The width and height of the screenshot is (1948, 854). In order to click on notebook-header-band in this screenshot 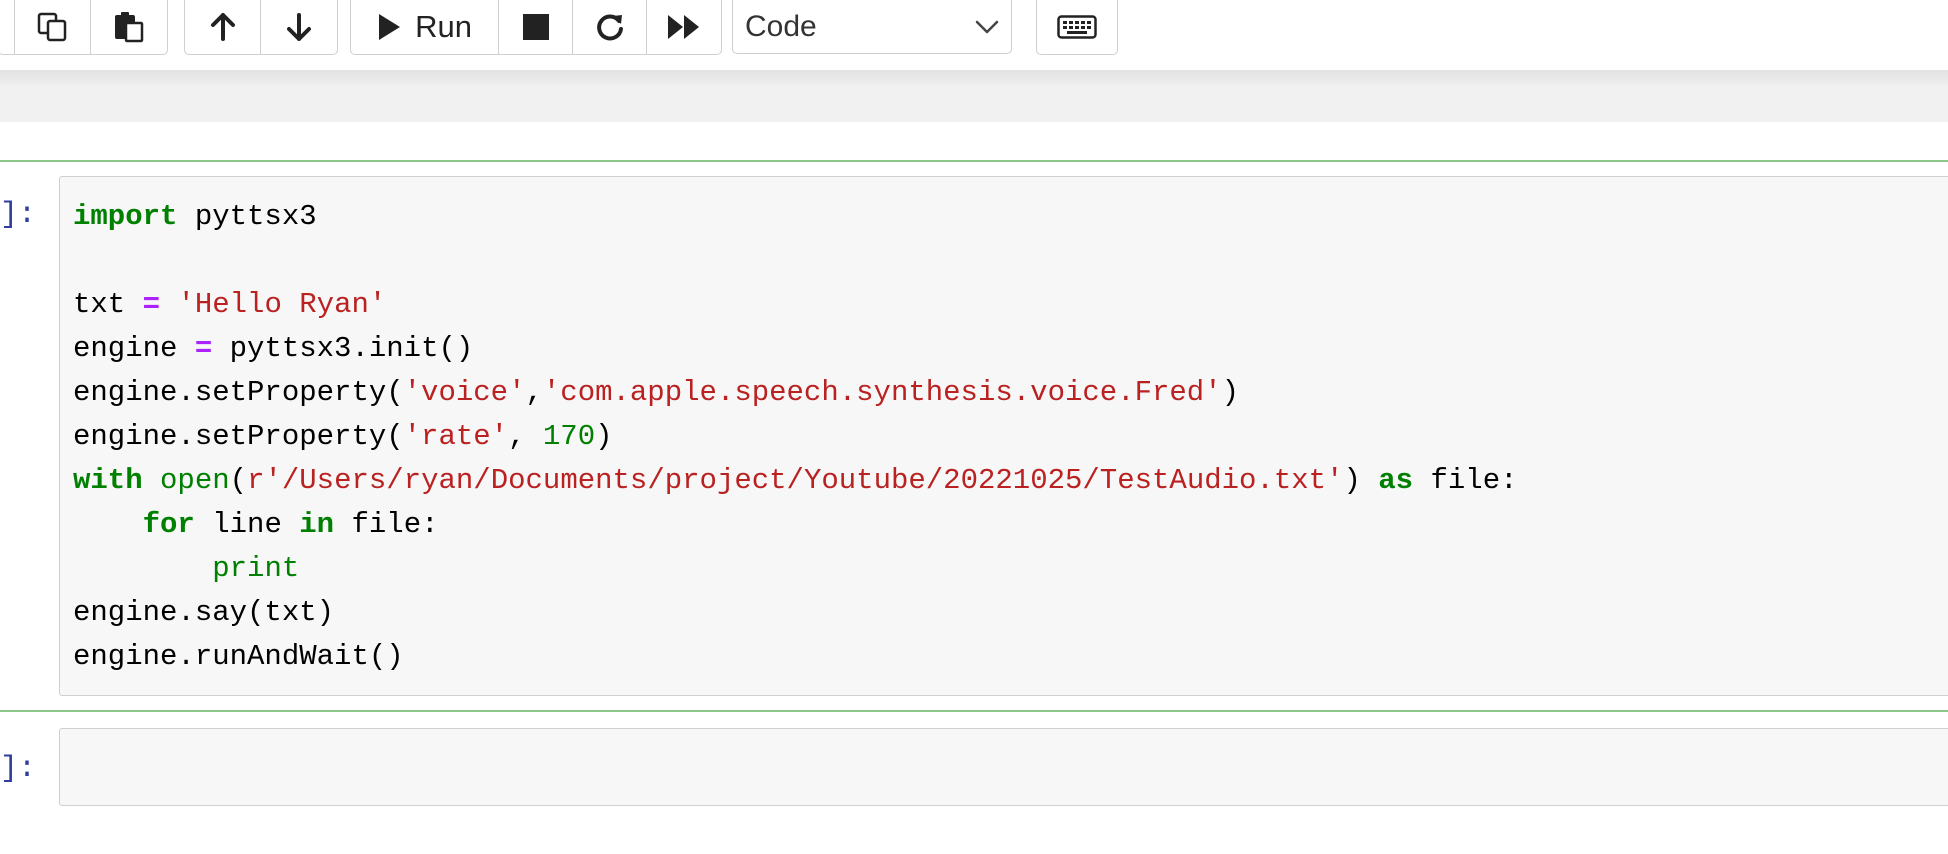, I will do `click(974, 96)`.